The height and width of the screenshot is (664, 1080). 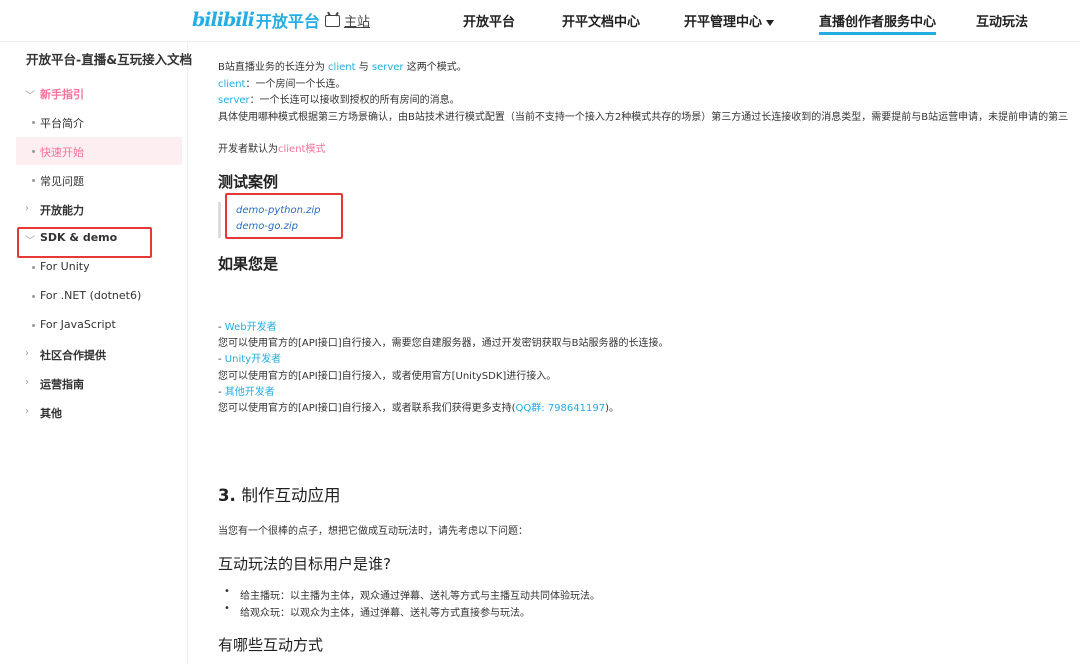 I want to click on sidebar-item-label: 开放能力, so click(x=62, y=210).